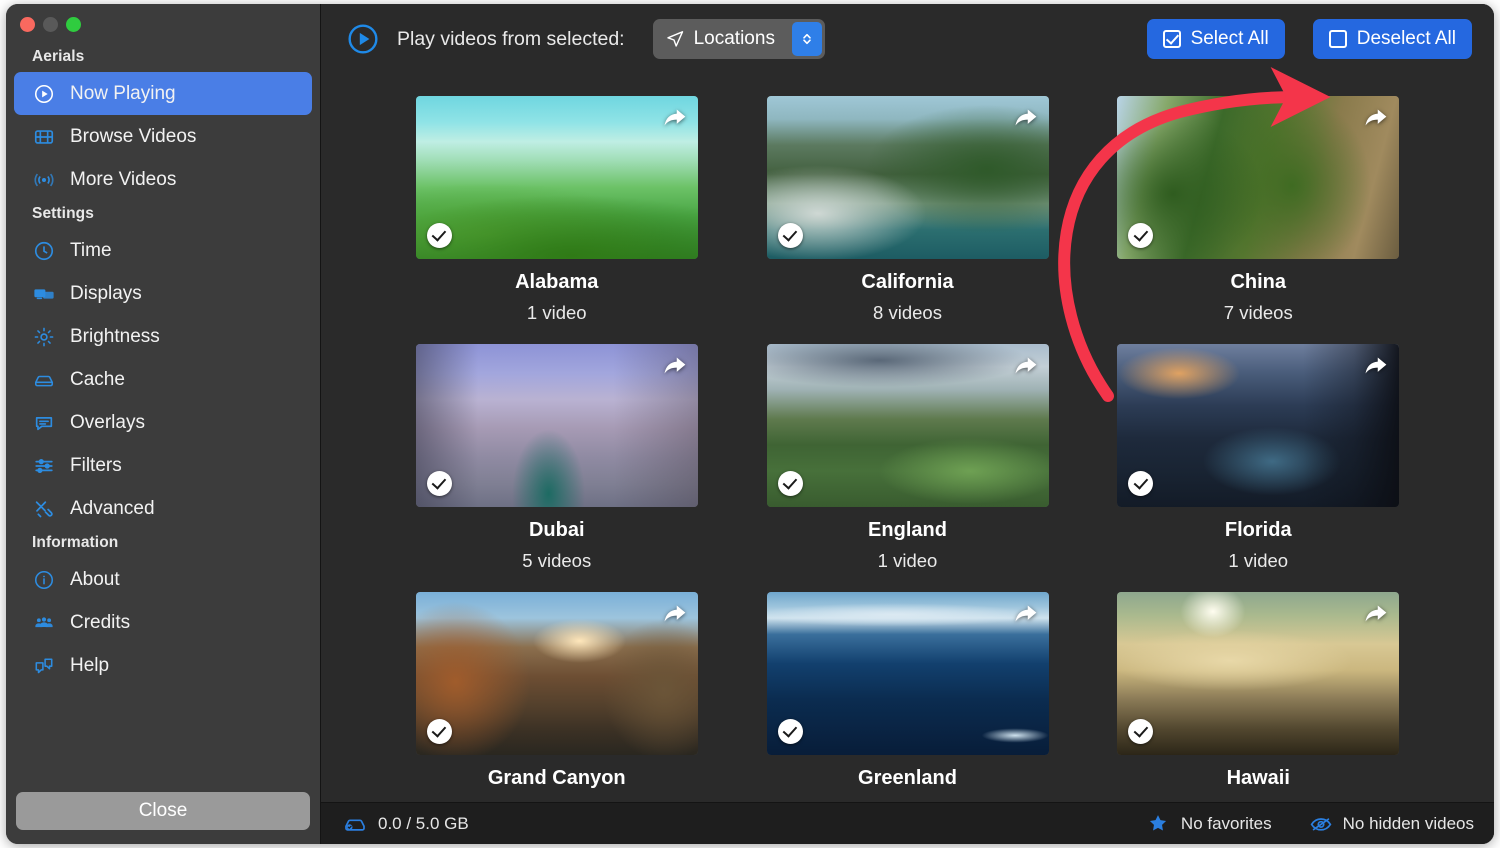 Image resolution: width=1500 pixels, height=848 pixels. I want to click on sidebar-item-more-videos: More Videos, so click(163, 179).